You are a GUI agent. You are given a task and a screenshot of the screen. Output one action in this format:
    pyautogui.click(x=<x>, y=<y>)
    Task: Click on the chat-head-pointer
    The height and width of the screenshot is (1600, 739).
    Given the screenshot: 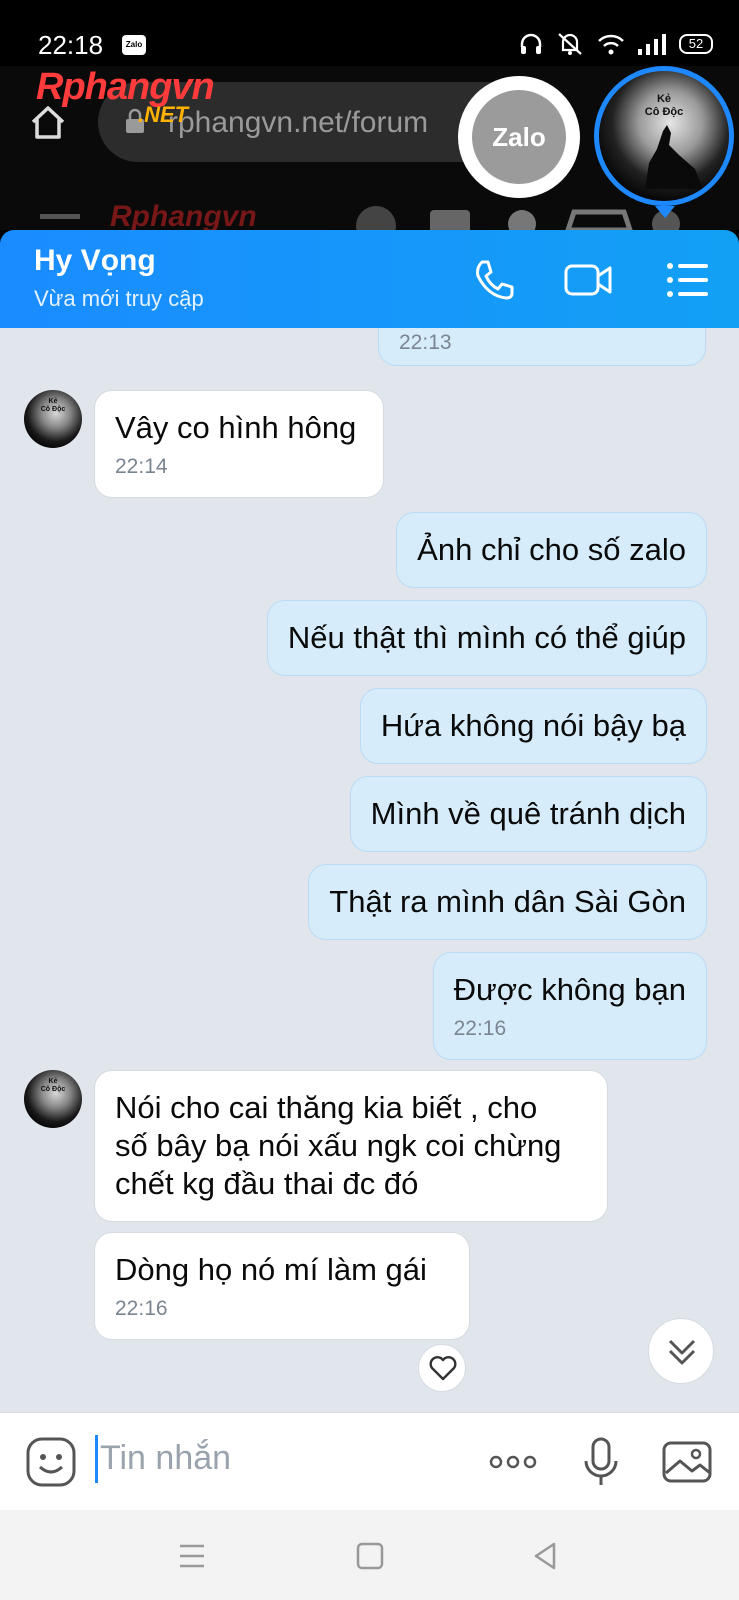 What is the action you would take?
    pyautogui.click(x=665, y=212)
    